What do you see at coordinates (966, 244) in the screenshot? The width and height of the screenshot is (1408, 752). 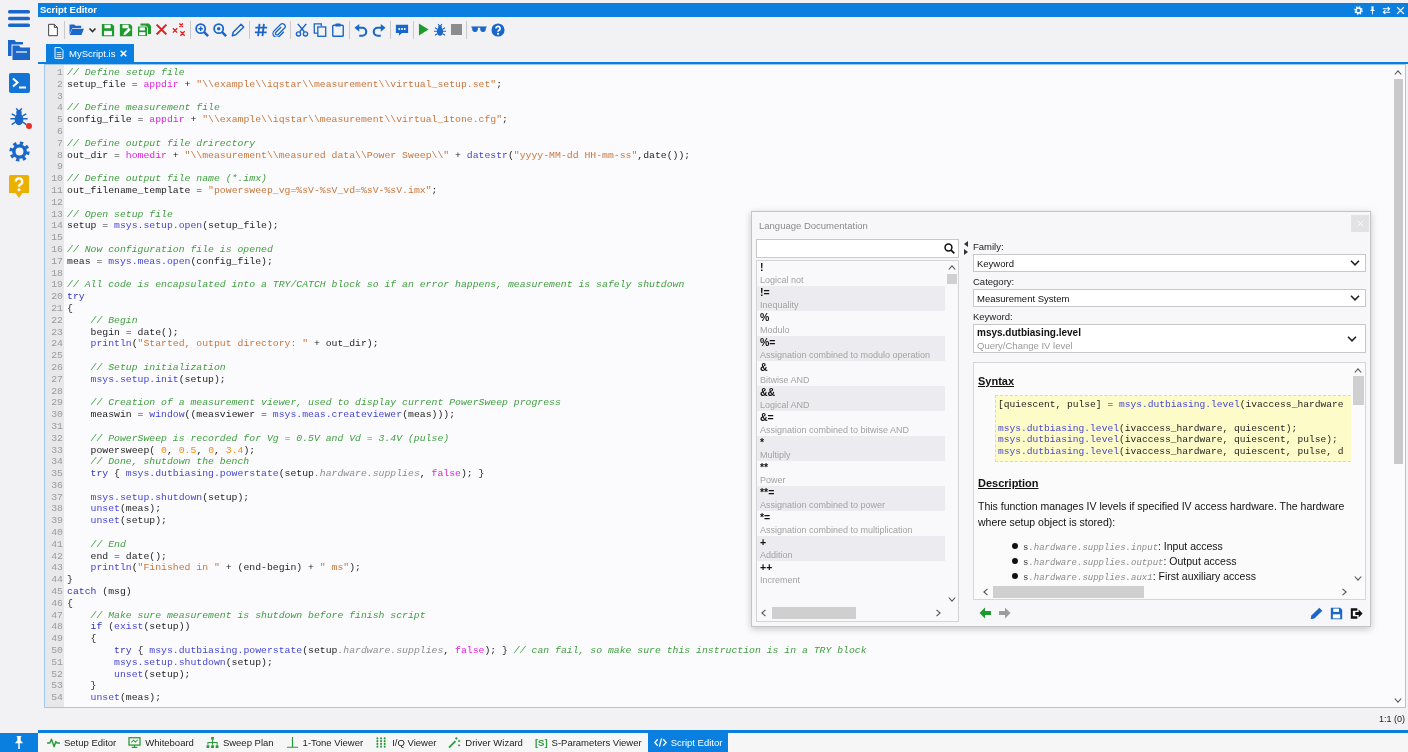 I see `left-triangle-icon` at bounding box center [966, 244].